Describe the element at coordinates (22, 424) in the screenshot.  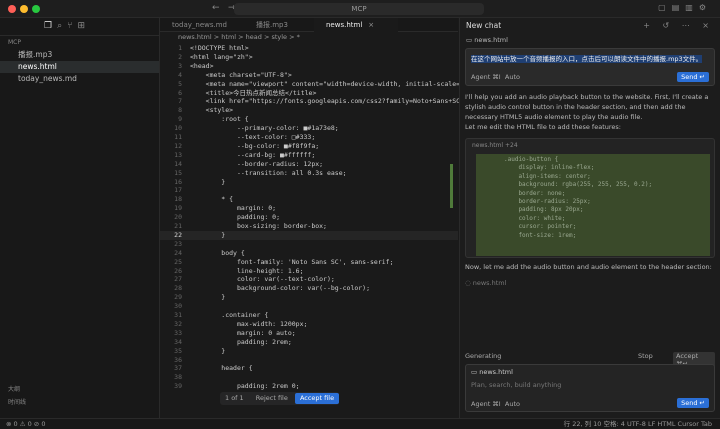
I see `problems-indicator: ⊗ 0 ⚠ 0 ⊘ 0` at that location.